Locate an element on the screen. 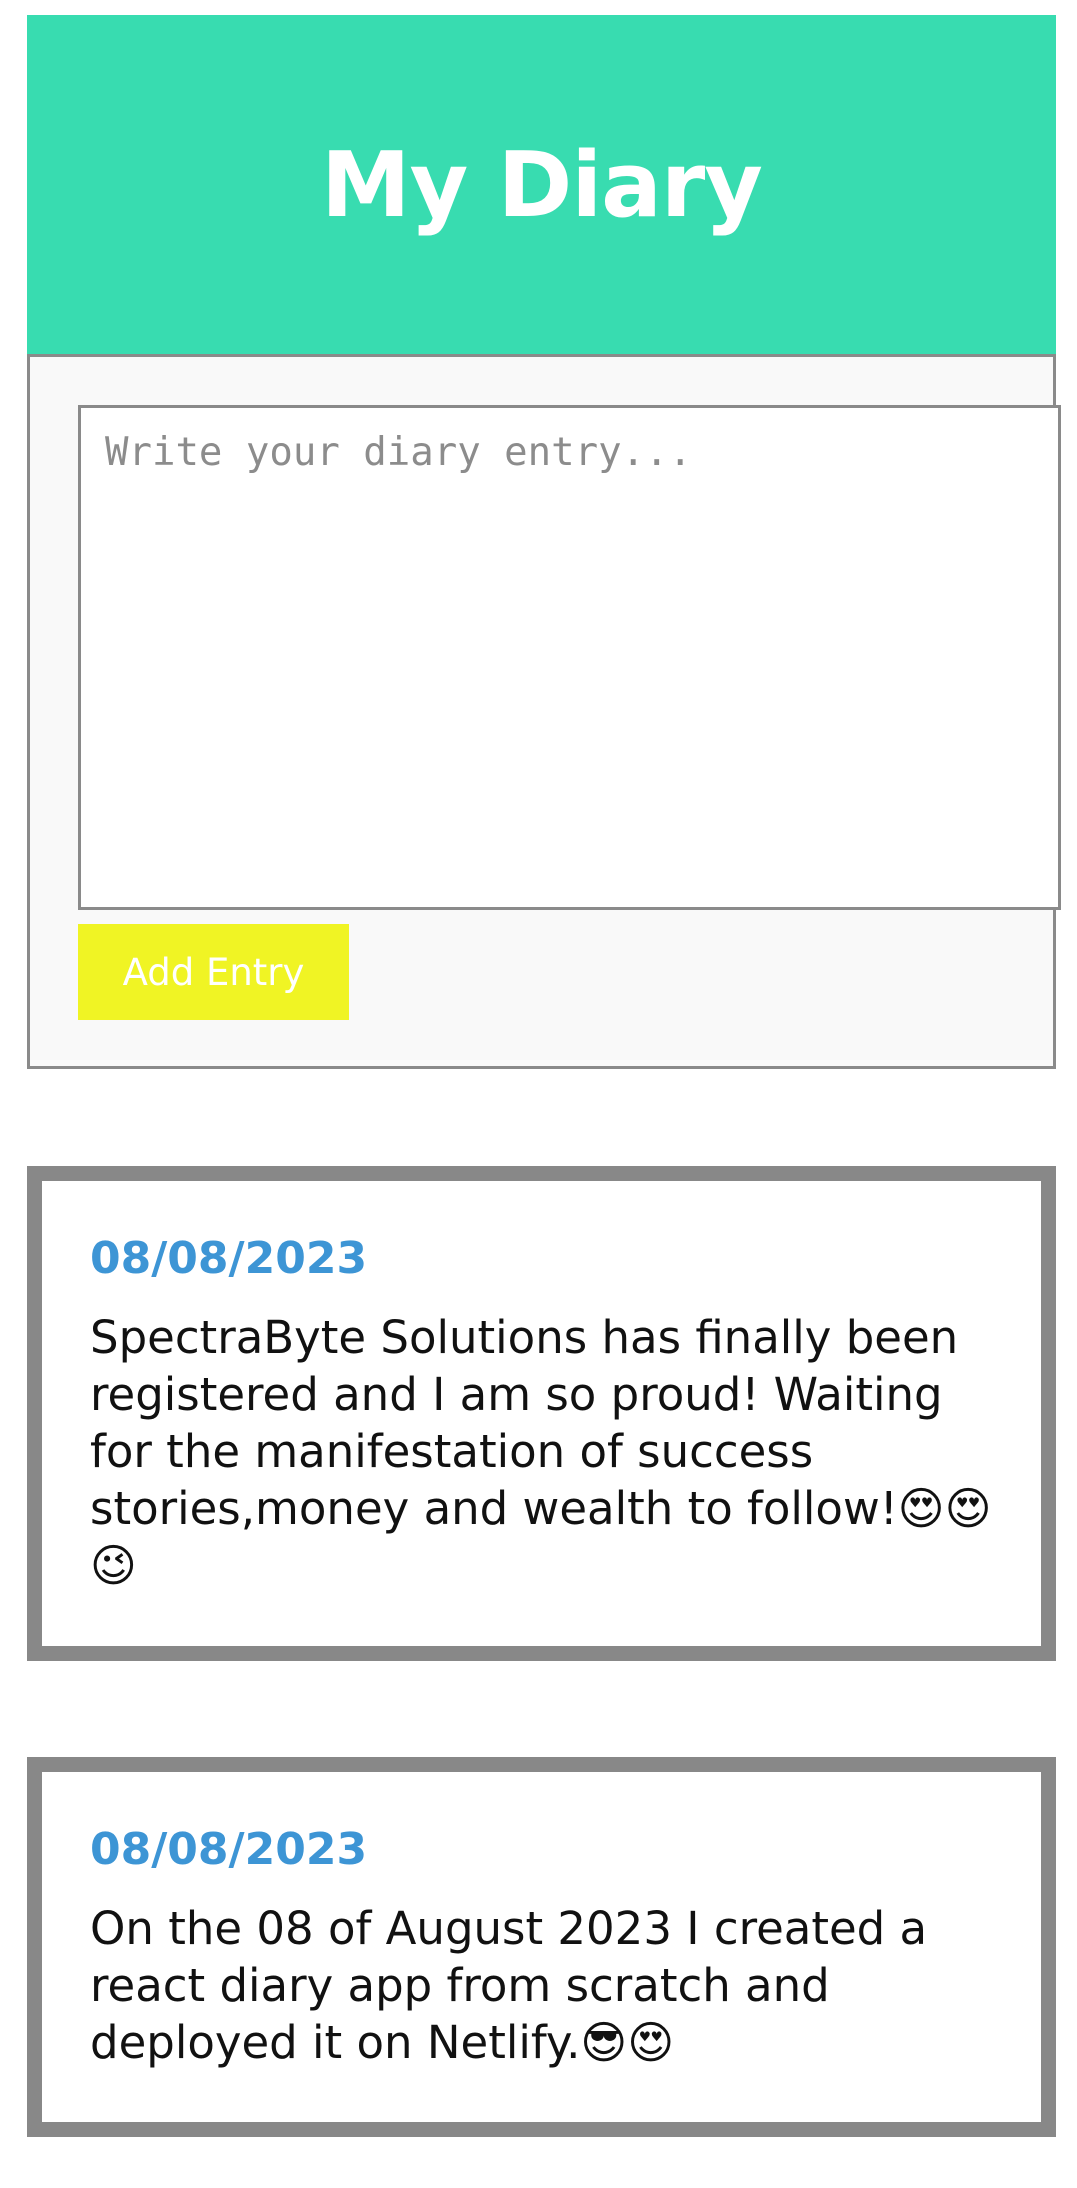 The height and width of the screenshot is (2188, 1077). page-title: My Diary is located at coordinates (542, 185).